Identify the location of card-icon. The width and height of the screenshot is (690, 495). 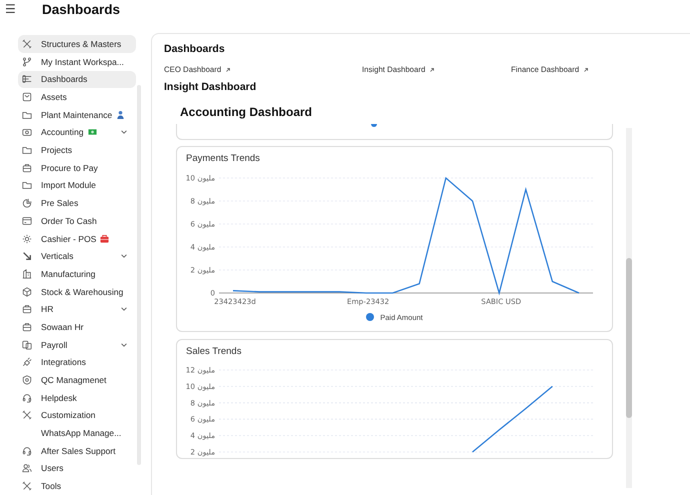
(27, 221).